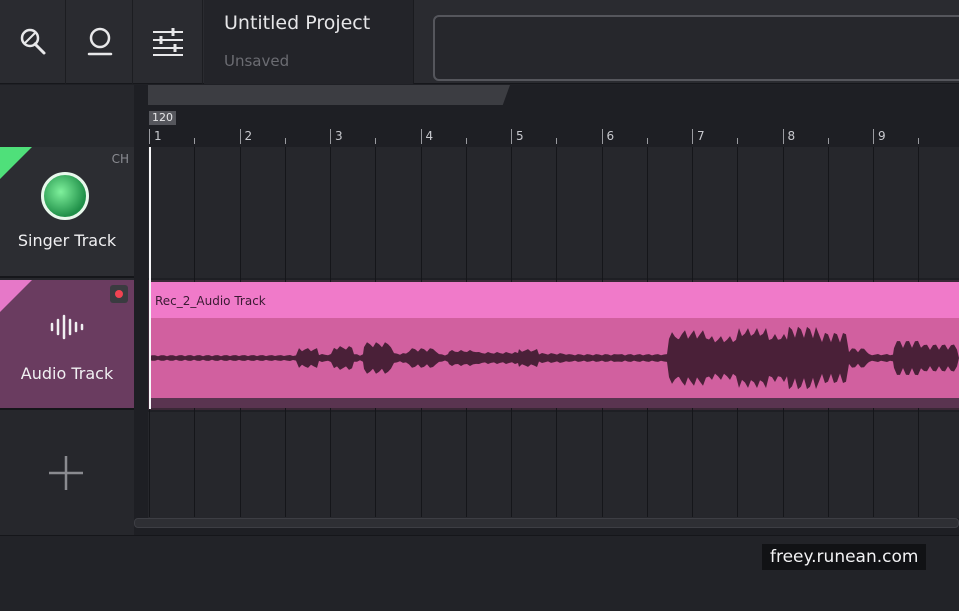 Image resolution: width=959 pixels, height=611 pixels. Describe the element at coordinates (696, 48) in the screenshot. I see `top-input-field` at that location.